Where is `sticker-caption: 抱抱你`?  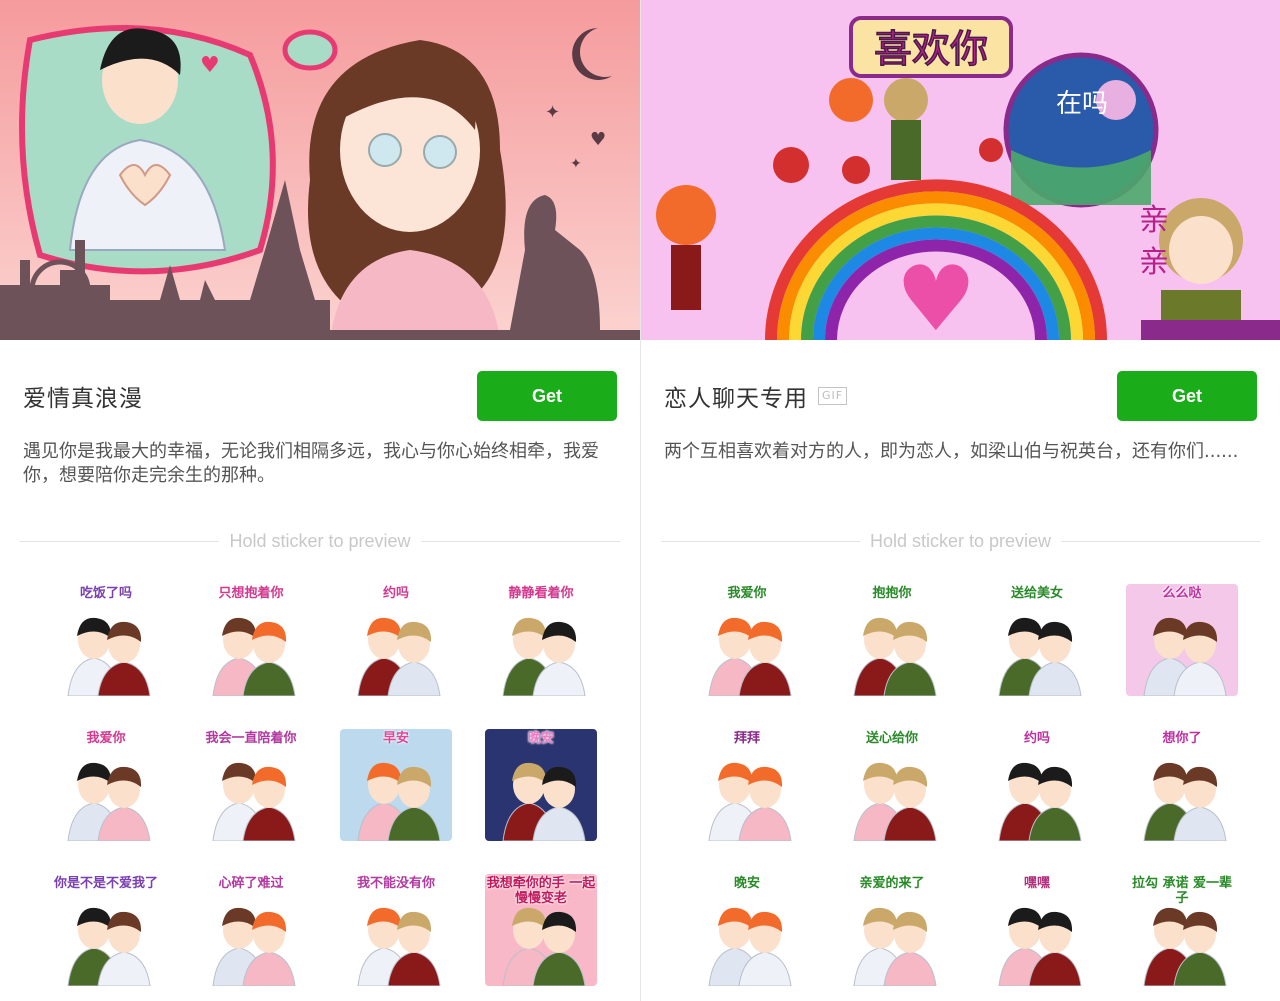 sticker-caption: 抱抱你 is located at coordinates (892, 593).